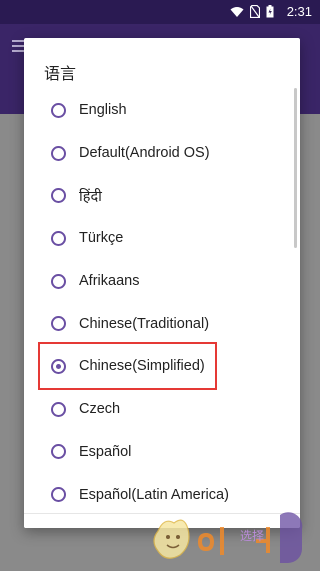 The width and height of the screenshot is (320, 571). What do you see at coordinates (60, 73) in the screenshot?
I see `dialog-title: 语言` at bounding box center [60, 73].